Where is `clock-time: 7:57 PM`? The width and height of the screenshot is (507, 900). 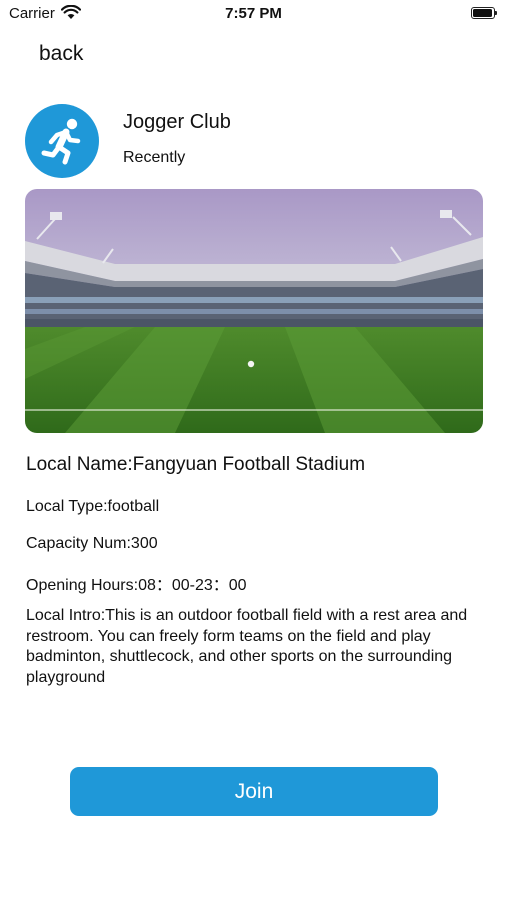 clock-time: 7:57 PM is located at coordinates (253, 13).